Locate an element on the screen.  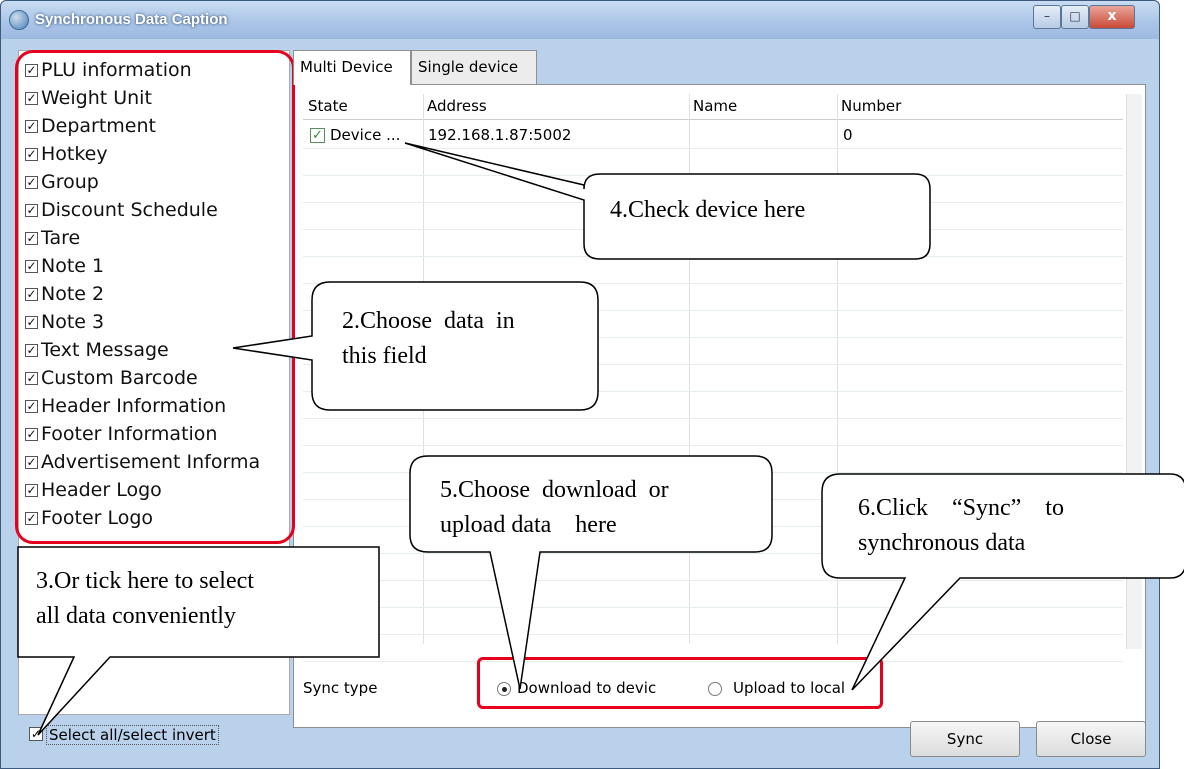
device-number-cell: 0 is located at coordinates (848, 135).